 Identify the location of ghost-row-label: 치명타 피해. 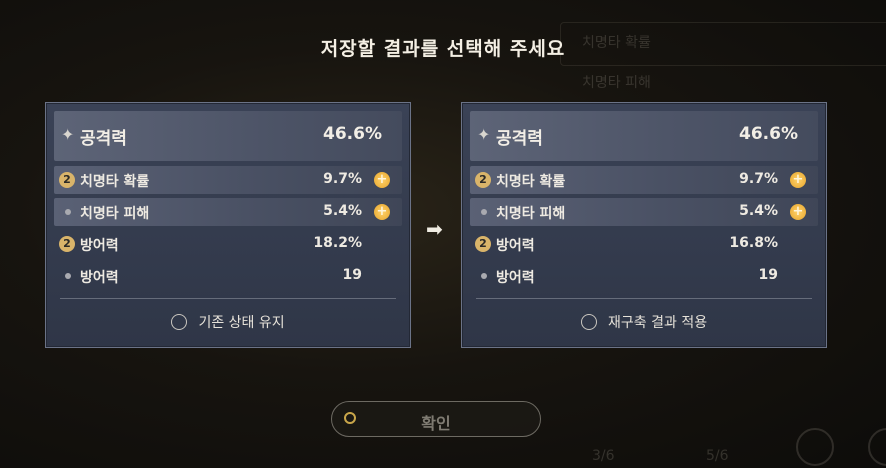
(616, 83).